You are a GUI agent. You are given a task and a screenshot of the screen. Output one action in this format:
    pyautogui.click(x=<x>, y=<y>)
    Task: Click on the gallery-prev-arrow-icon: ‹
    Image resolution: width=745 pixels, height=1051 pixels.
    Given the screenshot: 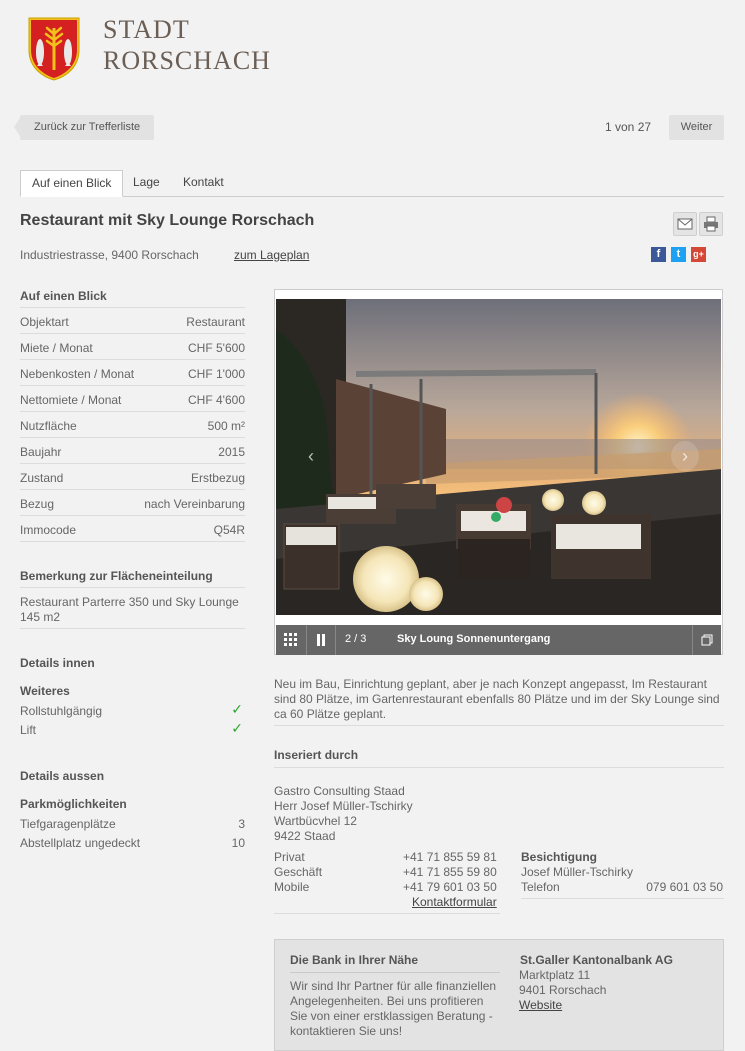 What is the action you would take?
    pyautogui.click(x=311, y=456)
    